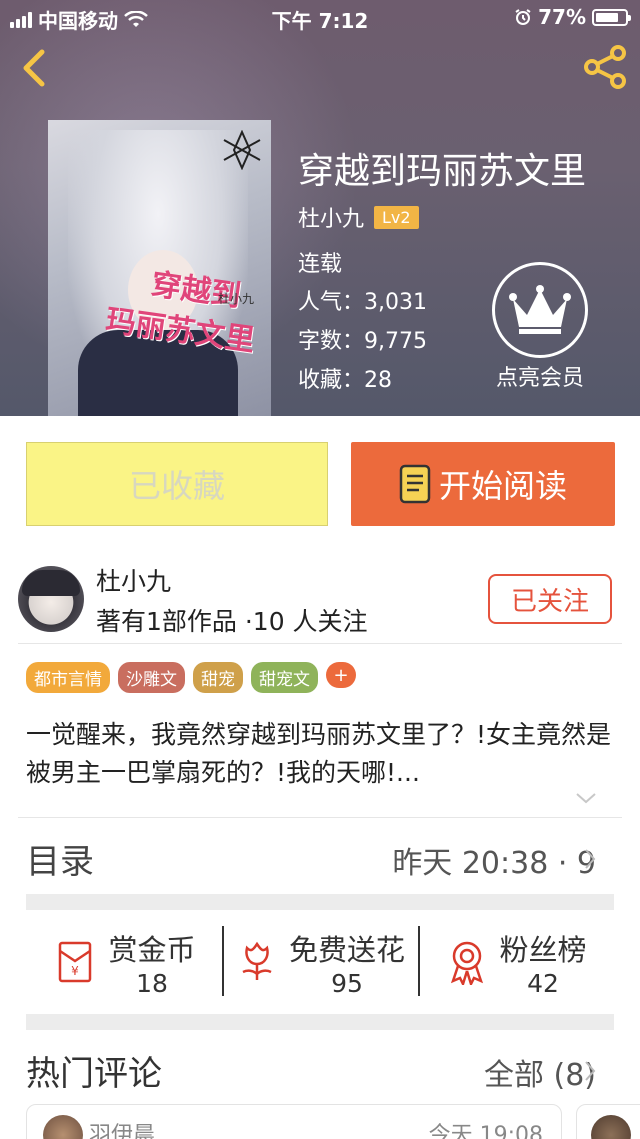 The height and width of the screenshot is (1139, 640). I want to click on author-name-link: 杜小九, so click(331, 217).